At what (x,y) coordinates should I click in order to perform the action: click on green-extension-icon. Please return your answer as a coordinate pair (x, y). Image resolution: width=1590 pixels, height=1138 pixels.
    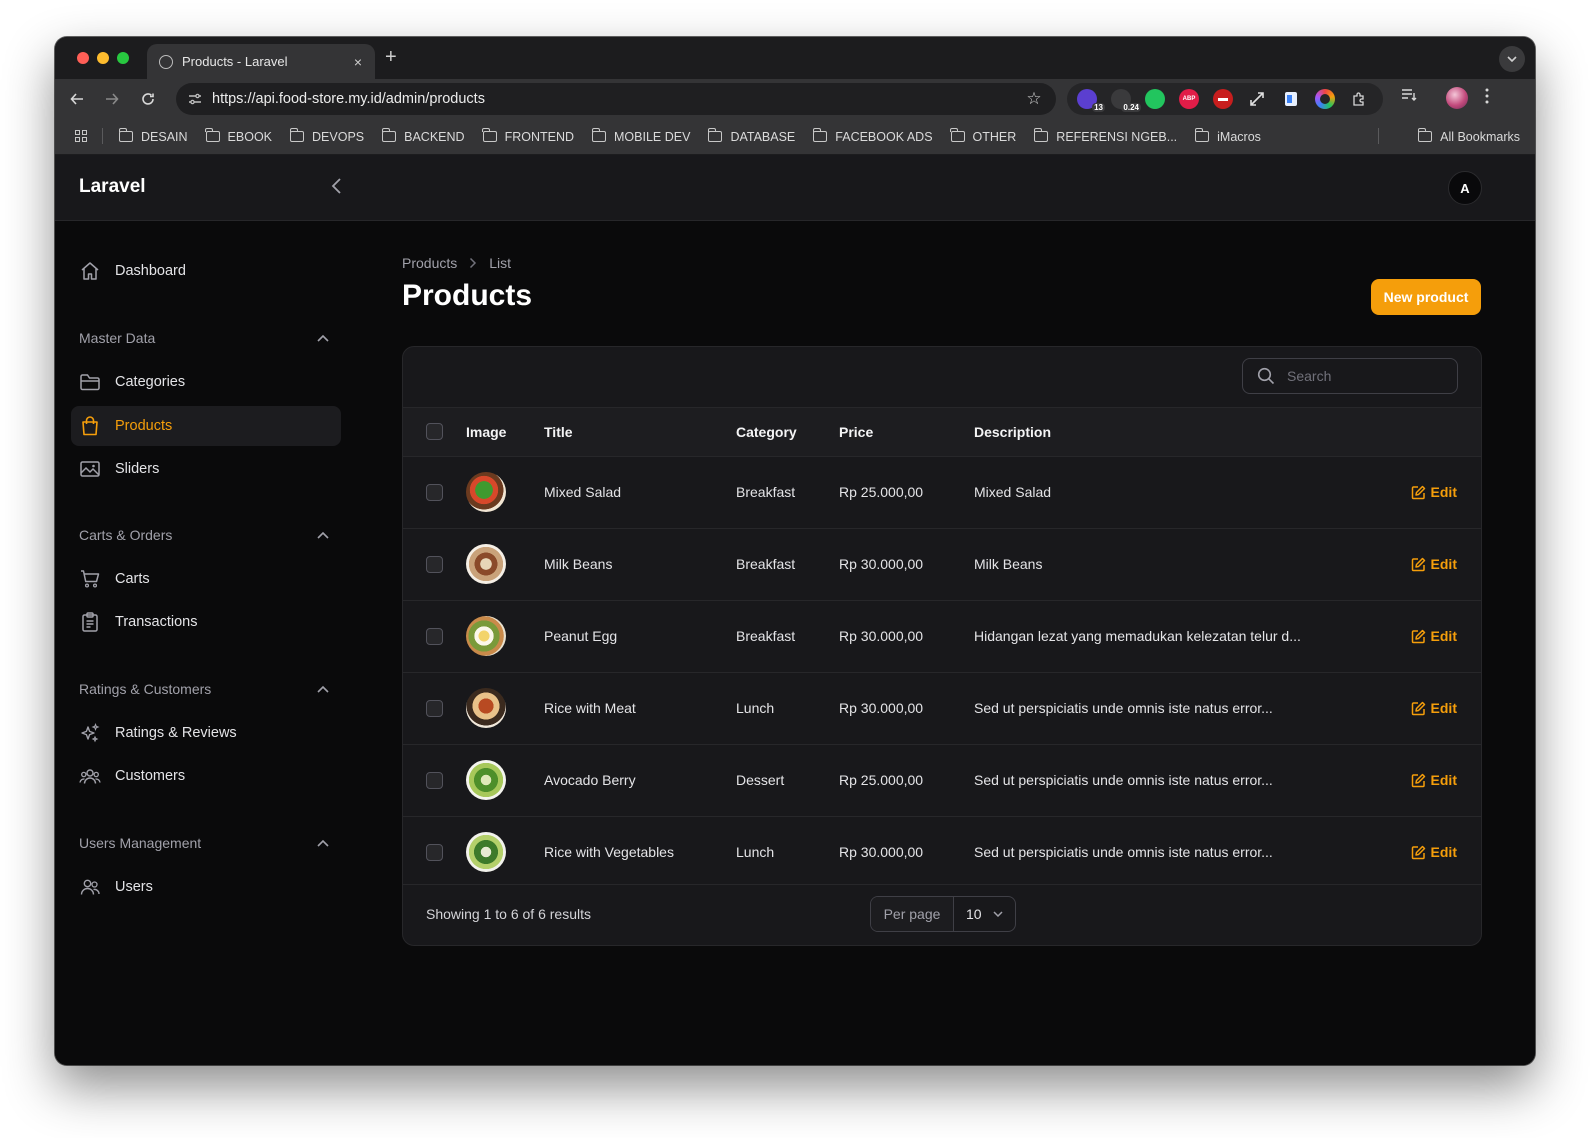
    Looking at the image, I should click on (1155, 99).